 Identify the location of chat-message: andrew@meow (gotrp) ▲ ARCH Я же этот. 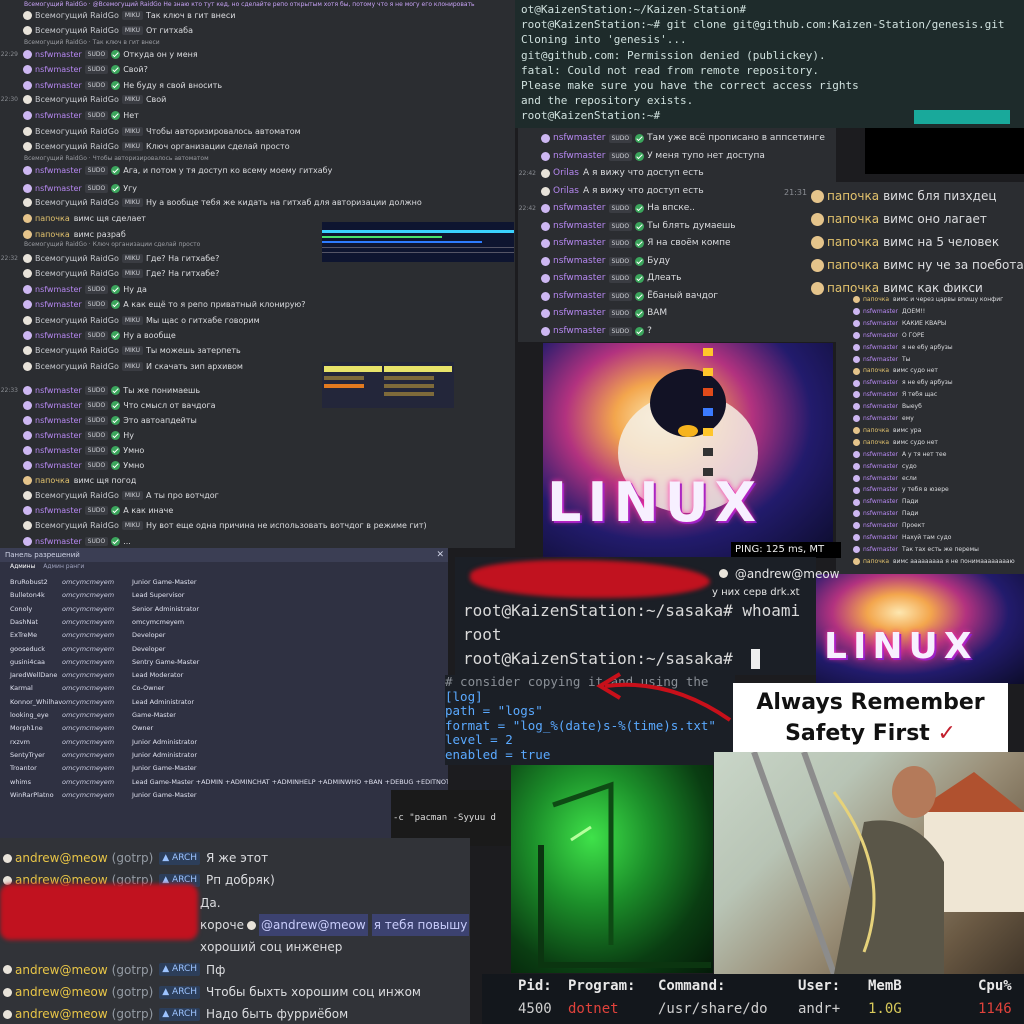
(134, 858).